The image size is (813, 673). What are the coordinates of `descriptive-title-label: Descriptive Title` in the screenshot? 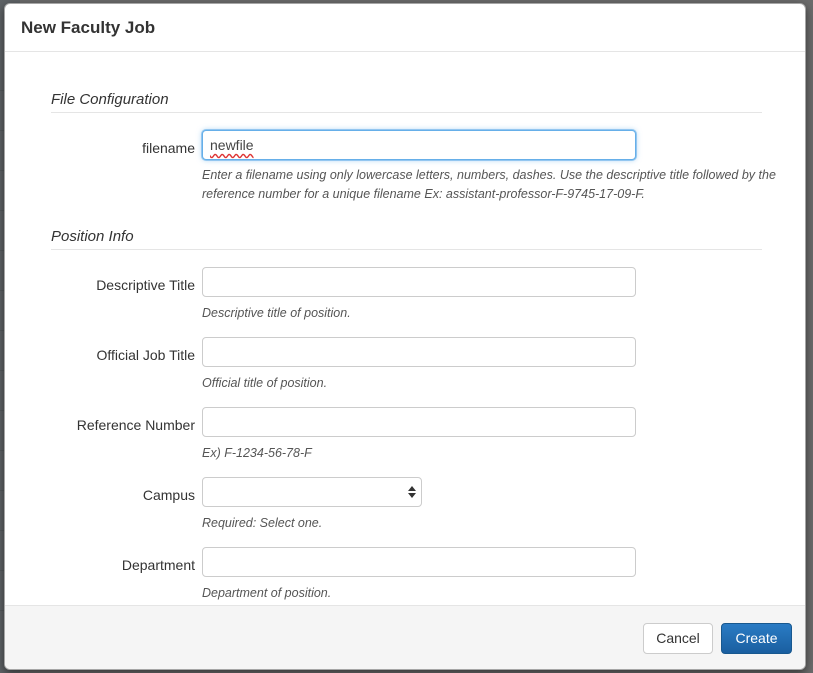 It's located at (145, 285).